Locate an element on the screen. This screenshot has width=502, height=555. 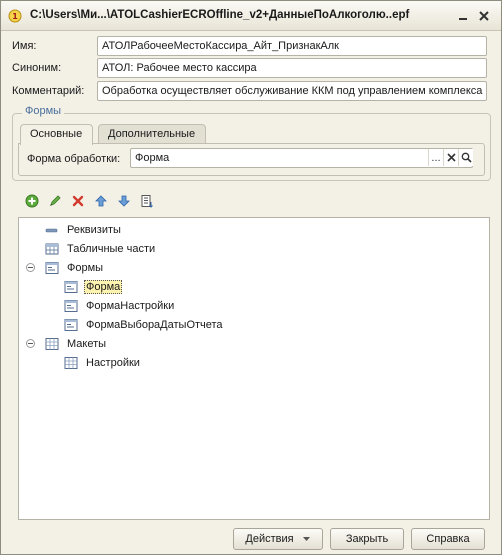
synonym-input: АТОЛ: Рабочее место кассира is located at coordinates (292, 68).